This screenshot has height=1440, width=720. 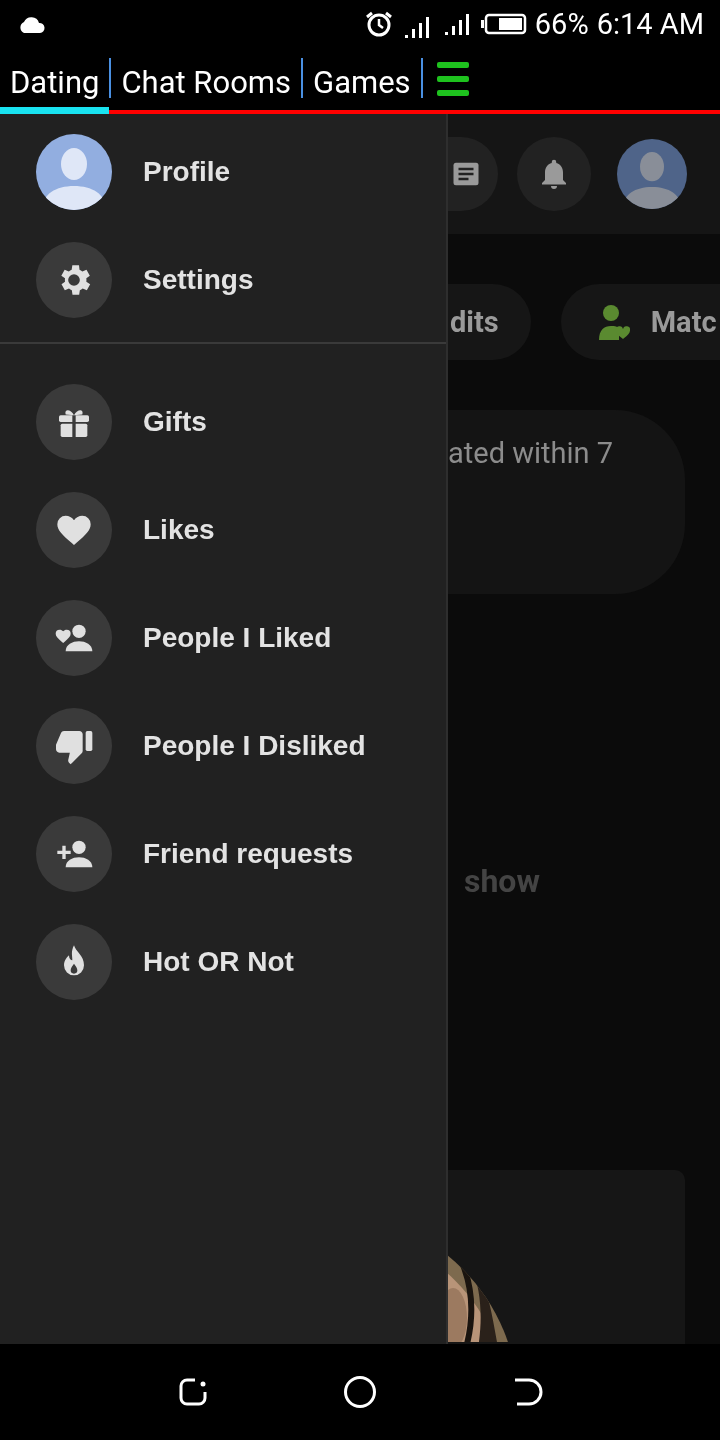 What do you see at coordinates (193, 1392) in the screenshot?
I see `recent-apps-icon` at bounding box center [193, 1392].